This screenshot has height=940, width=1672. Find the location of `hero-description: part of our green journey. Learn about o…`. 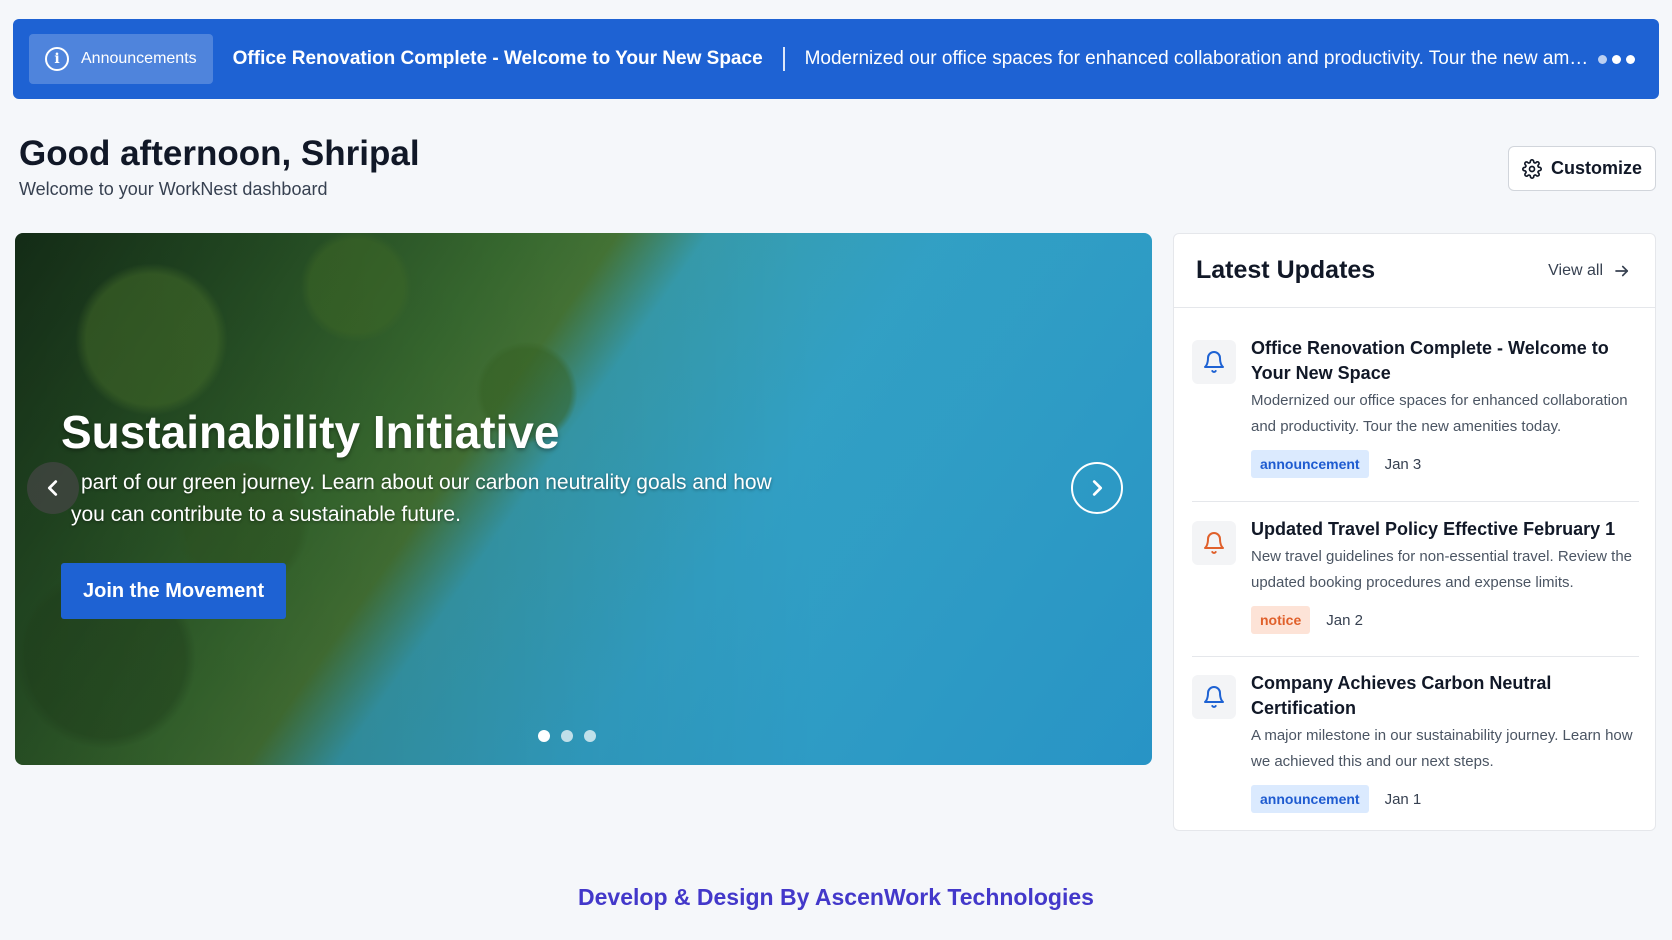

hero-description: part of our green journey. Learn about o… is located at coordinates (436, 499).